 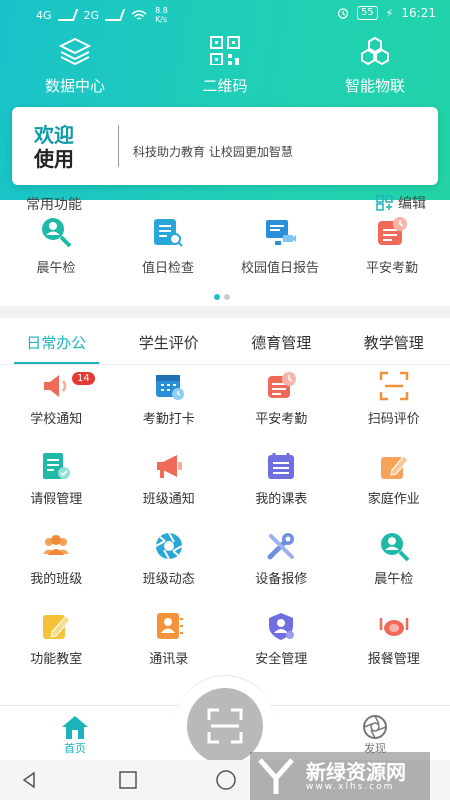 What do you see at coordinates (227, 297) in the screenshot?
I see `carousel-dot` at bounding box center [227, 297].